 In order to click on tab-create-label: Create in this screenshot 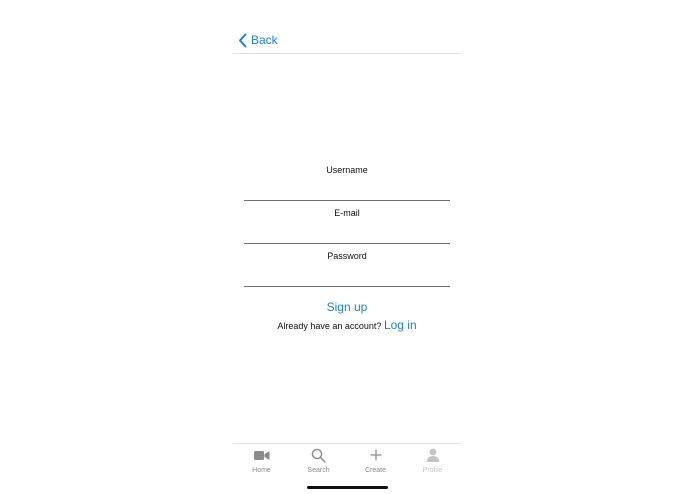, I will do `click(375, 470)`.